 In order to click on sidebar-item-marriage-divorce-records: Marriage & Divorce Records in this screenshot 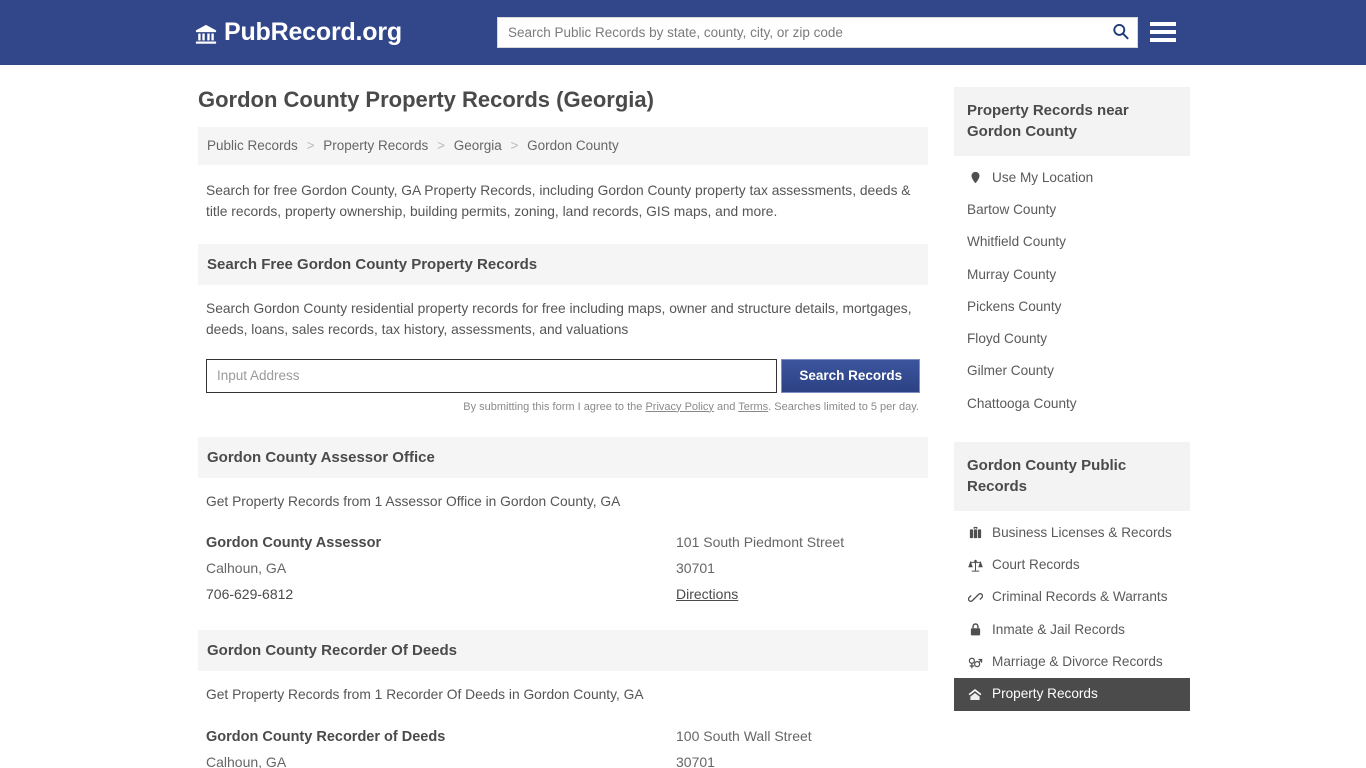, I will do `click(1072, 662)`.